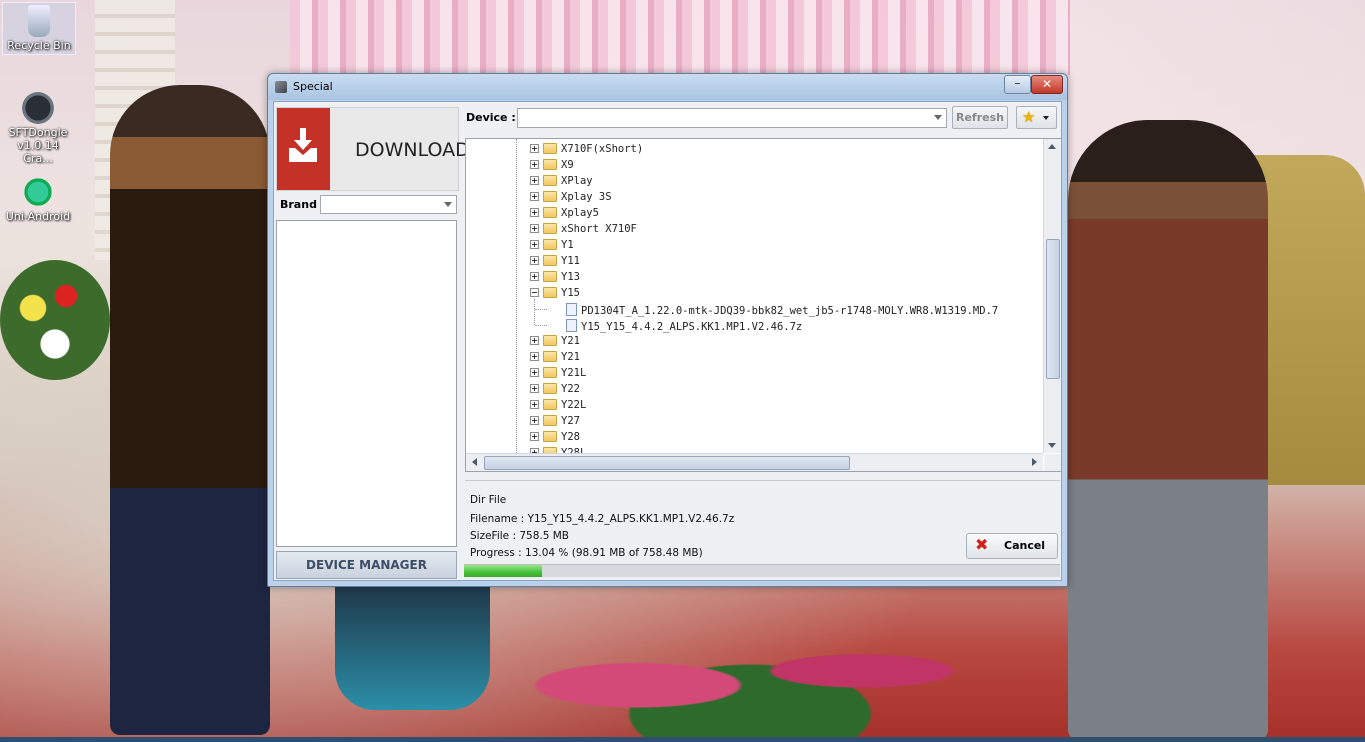 This screenshot has width=1365, height=742. Describe the element at coordinates (552, 245) in the screenshot. I see `tree-folder-node: Y1` at that location.